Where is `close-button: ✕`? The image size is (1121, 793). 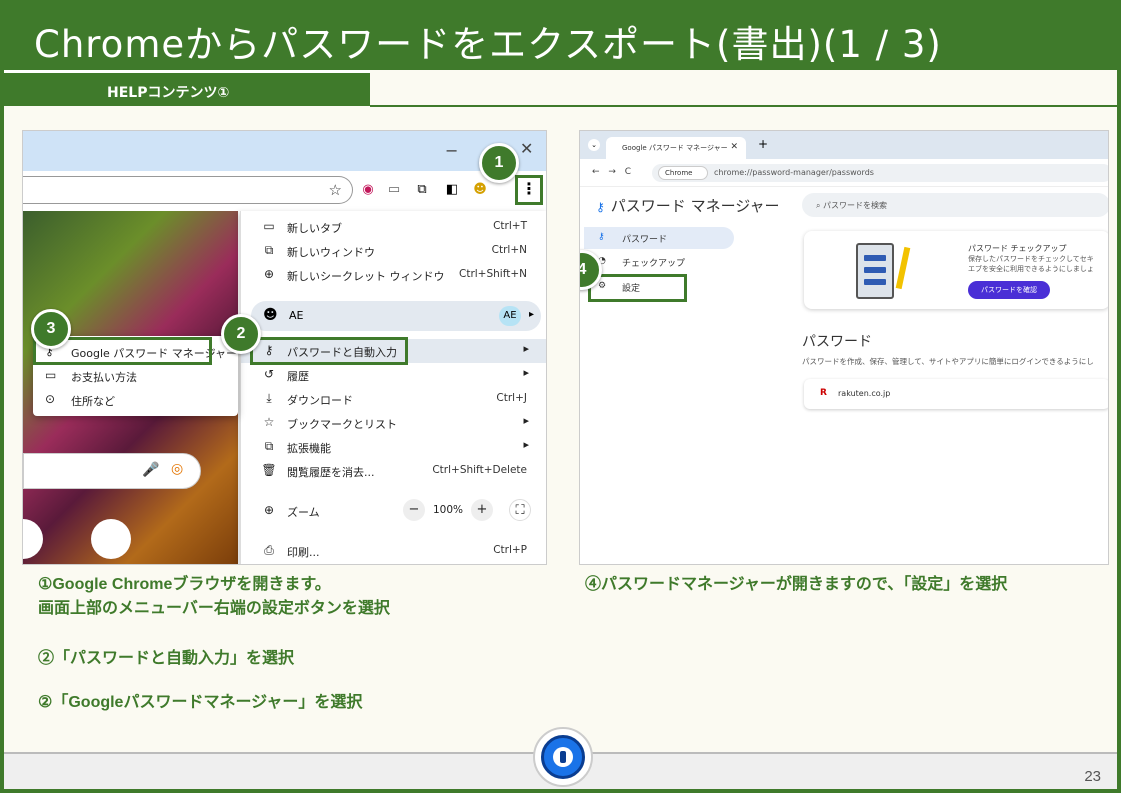 close-button: ✕ is located at coordinates (526, 148).